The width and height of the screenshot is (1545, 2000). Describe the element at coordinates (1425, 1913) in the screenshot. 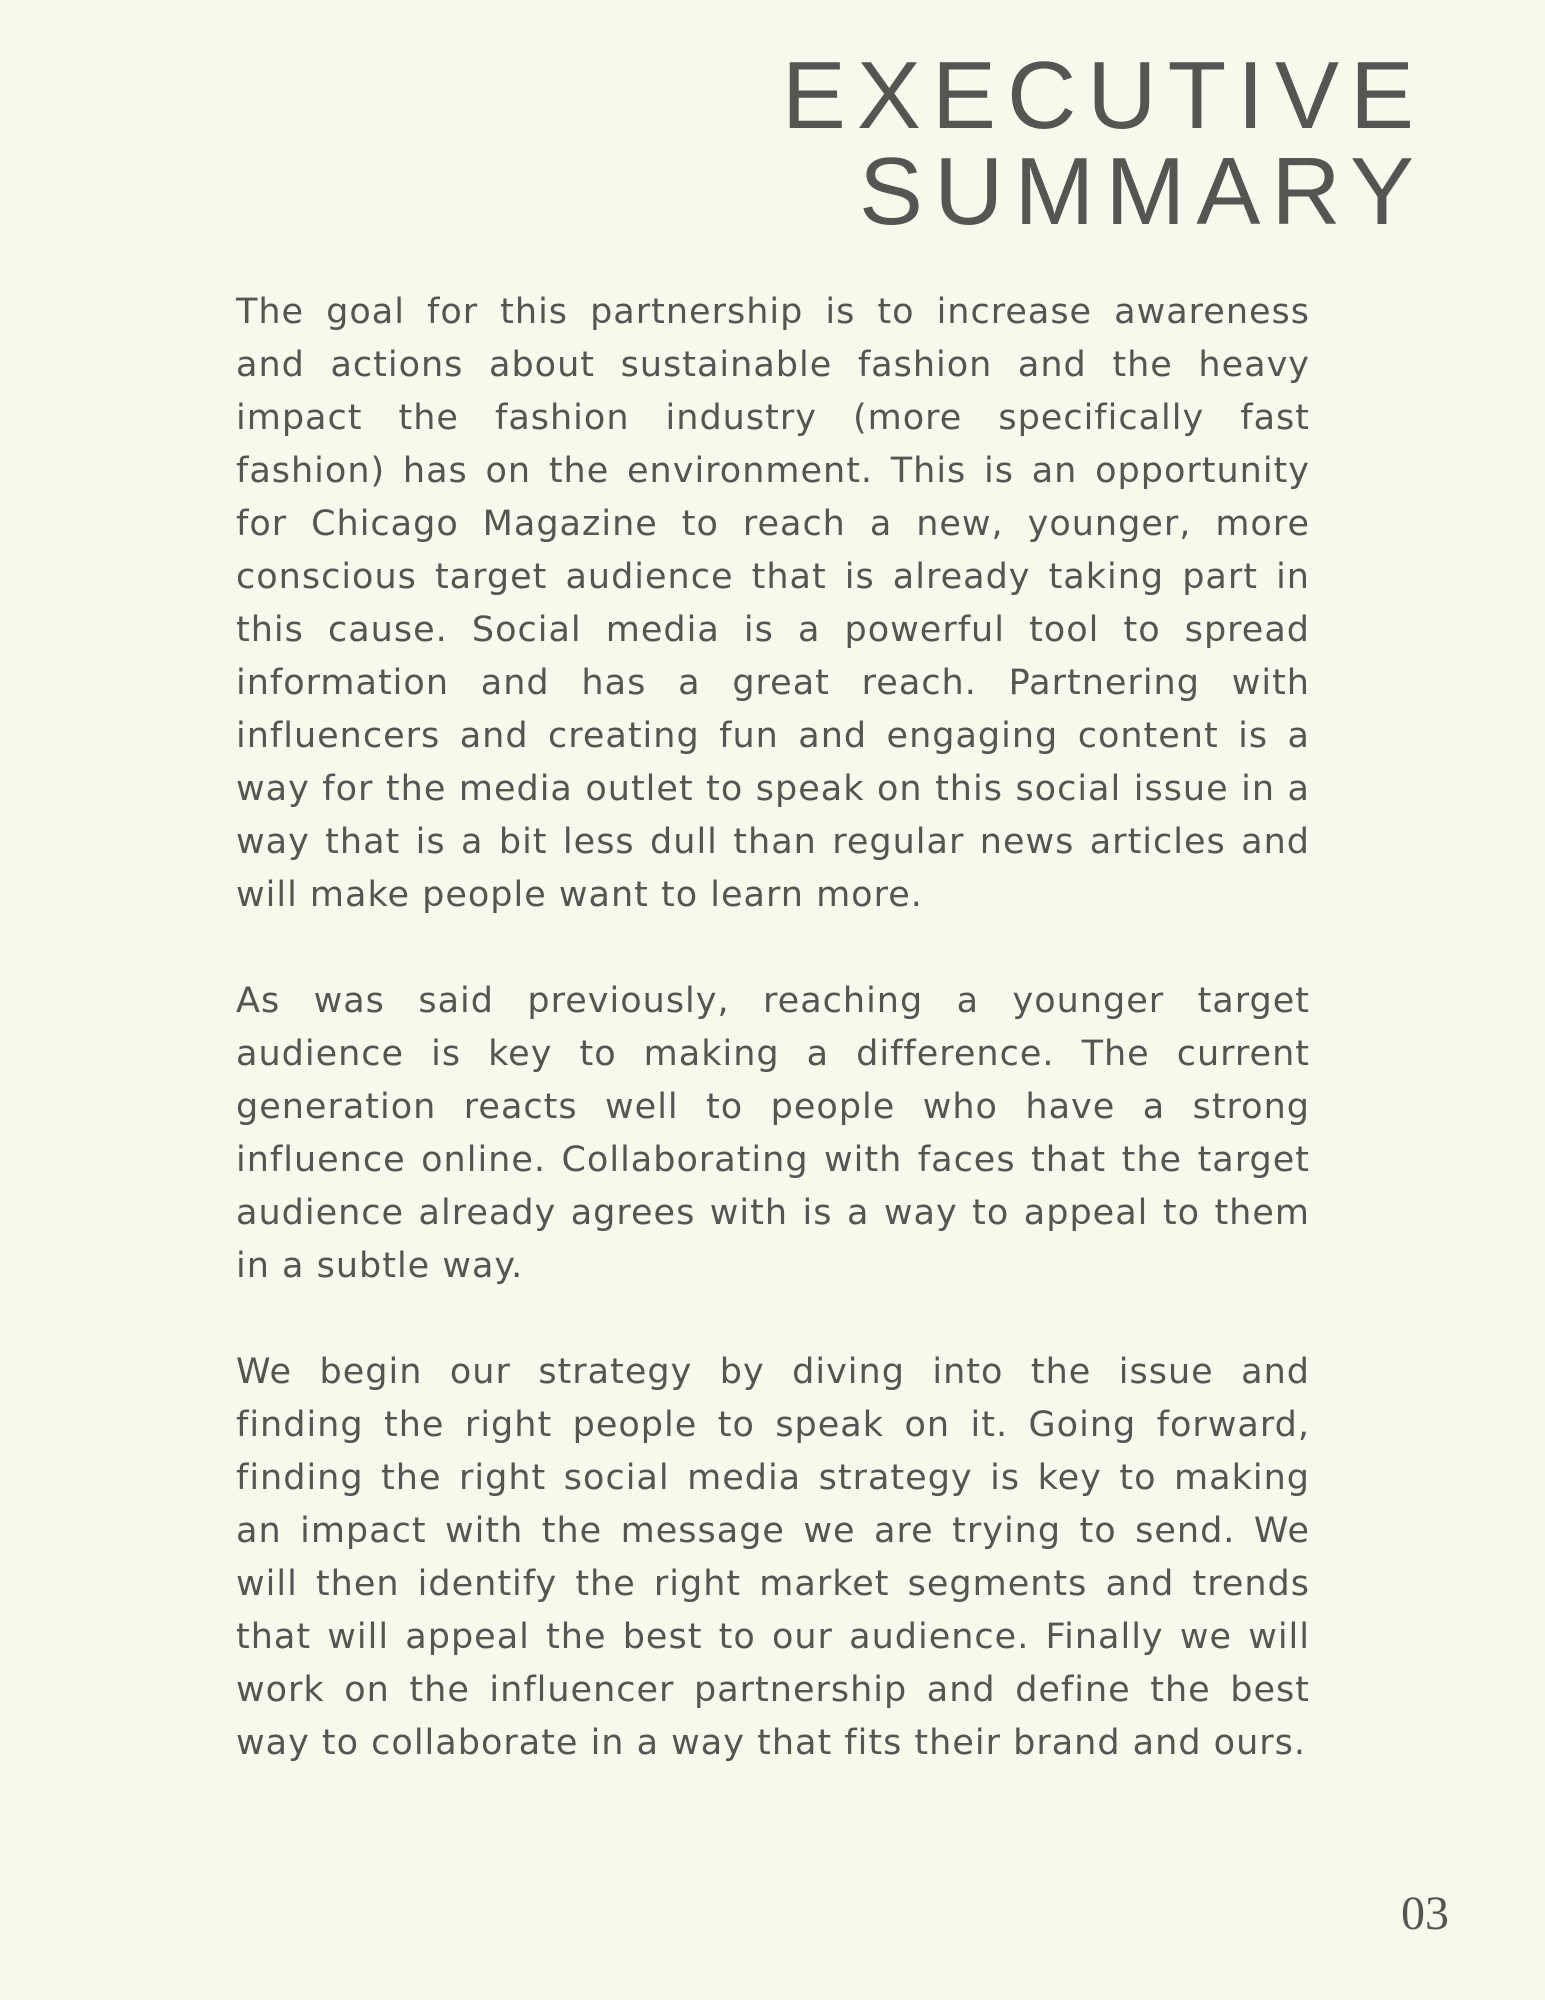

I see `page-number: 03` at that location.